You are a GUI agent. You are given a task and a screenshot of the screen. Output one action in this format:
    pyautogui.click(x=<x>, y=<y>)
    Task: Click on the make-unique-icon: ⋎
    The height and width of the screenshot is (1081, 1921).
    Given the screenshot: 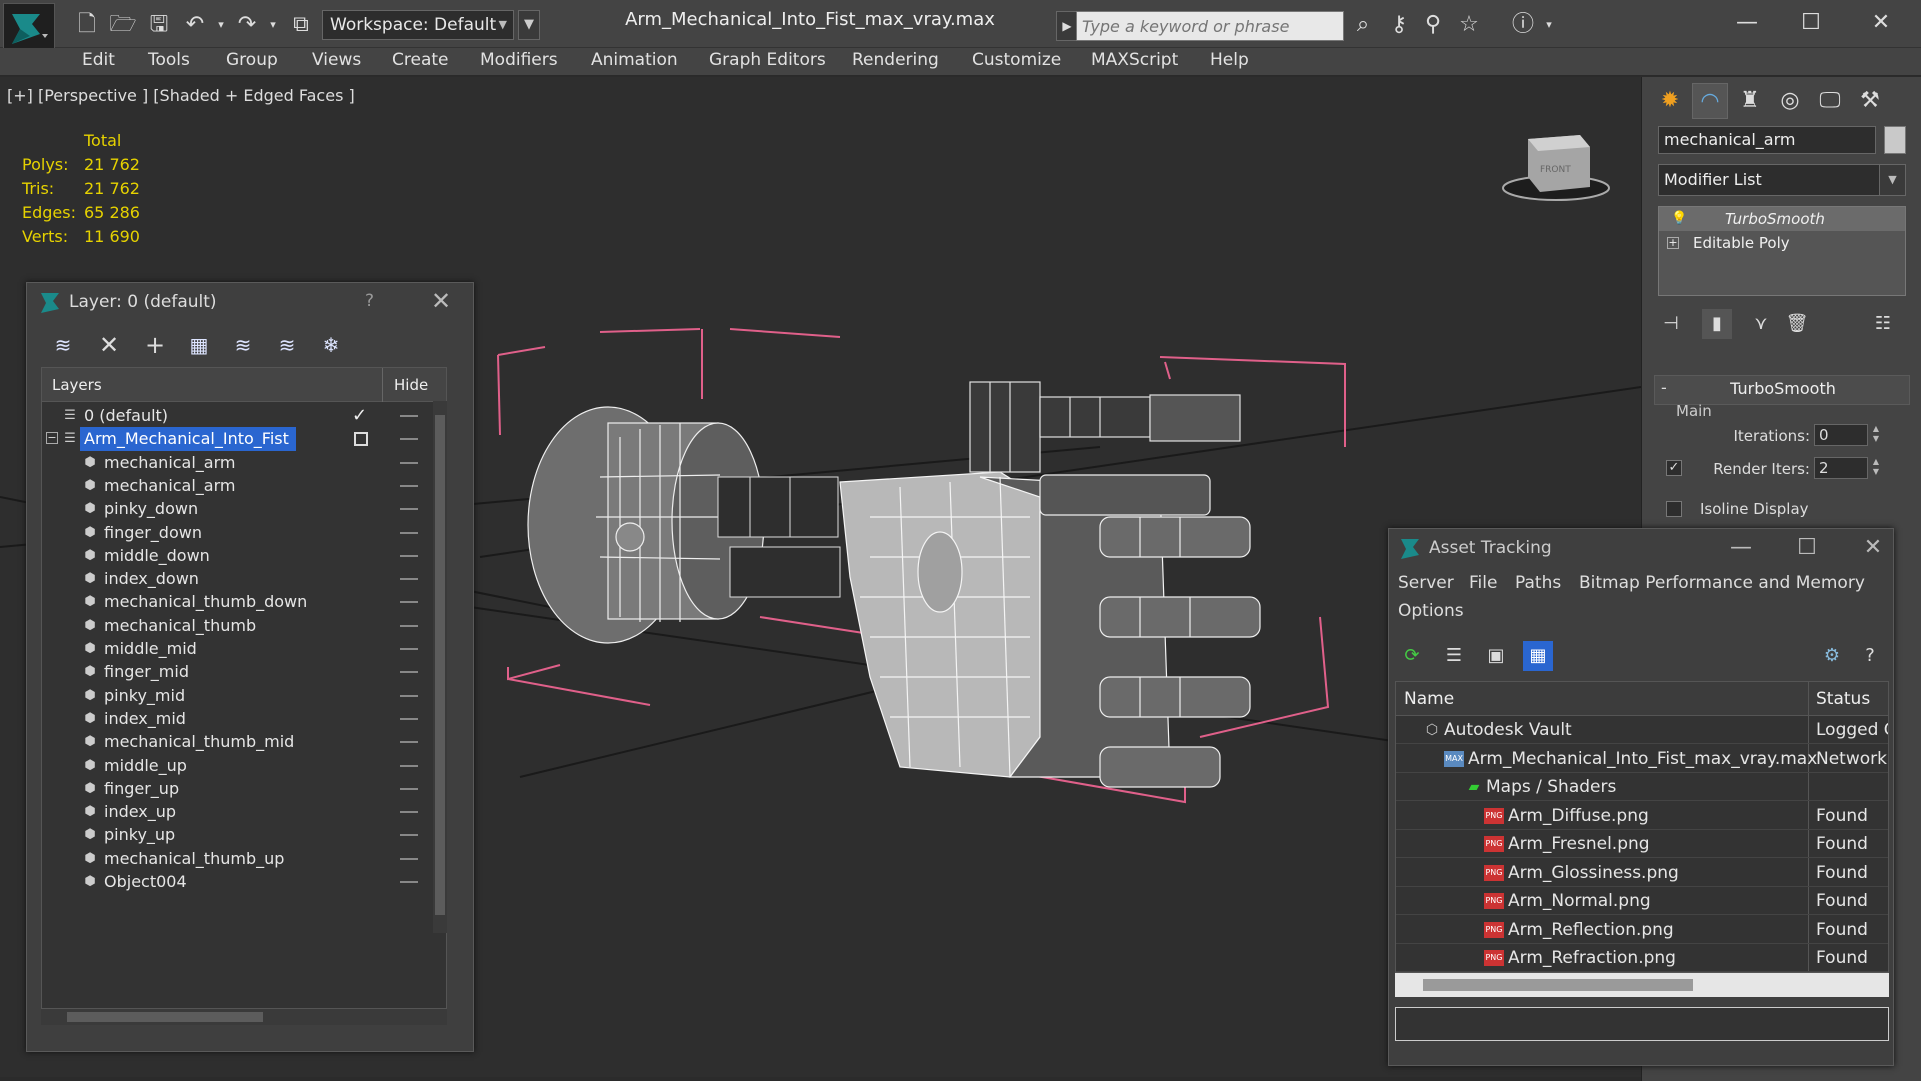 What is the action you would take?
    pyautogui.click(x=1761, y=324)
    